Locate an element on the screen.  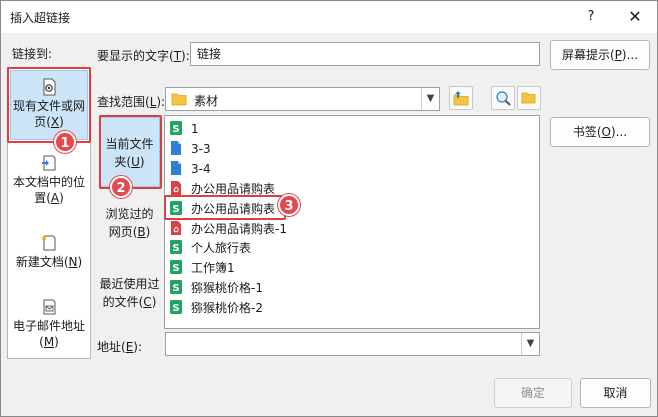
address-dropdown-icon: ▼ is located at coordinates (530, 344).